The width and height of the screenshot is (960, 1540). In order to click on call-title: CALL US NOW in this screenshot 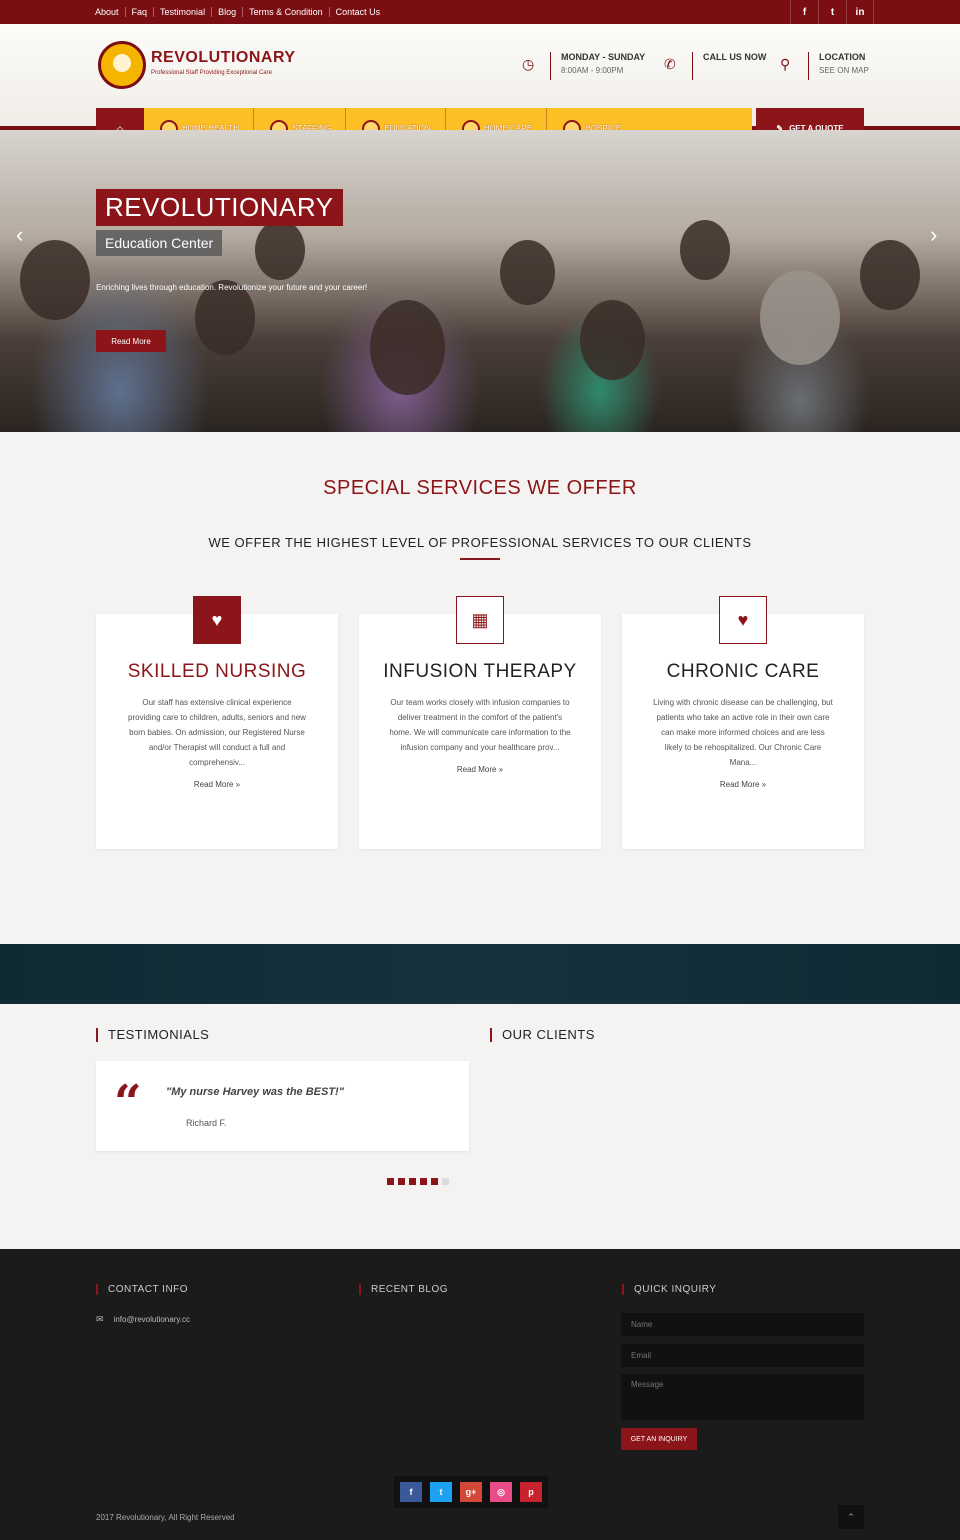, I will do `click(735, 57)`.